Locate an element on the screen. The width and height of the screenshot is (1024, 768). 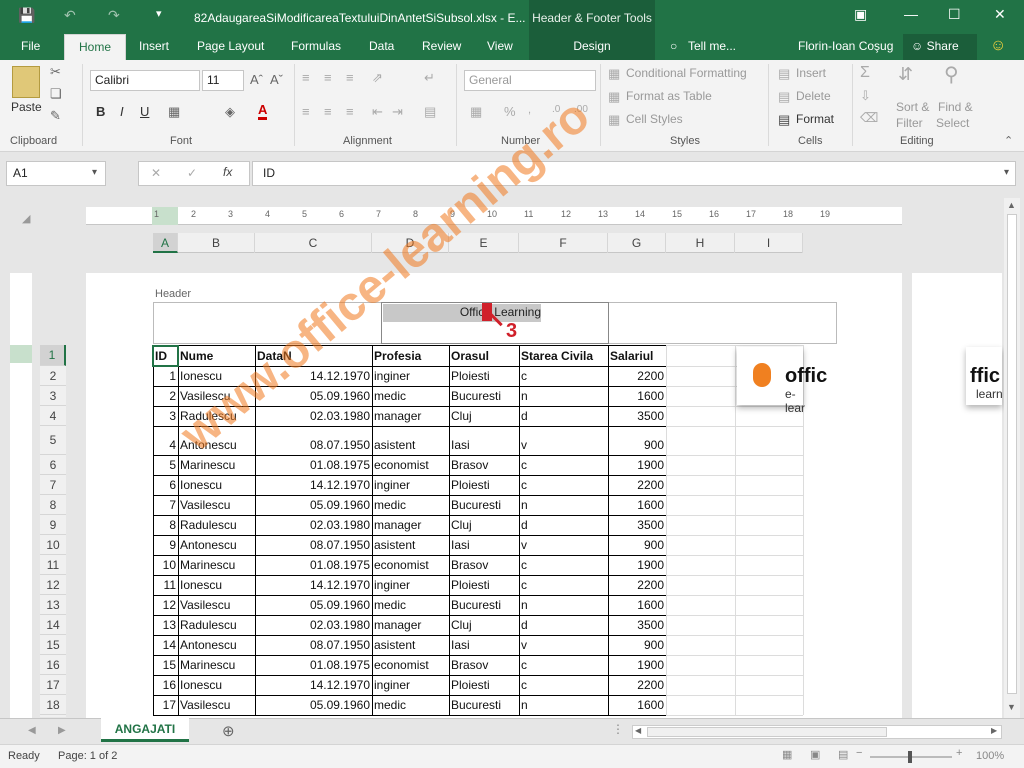
paste-button: Paste is located at coordinates (26, 107).